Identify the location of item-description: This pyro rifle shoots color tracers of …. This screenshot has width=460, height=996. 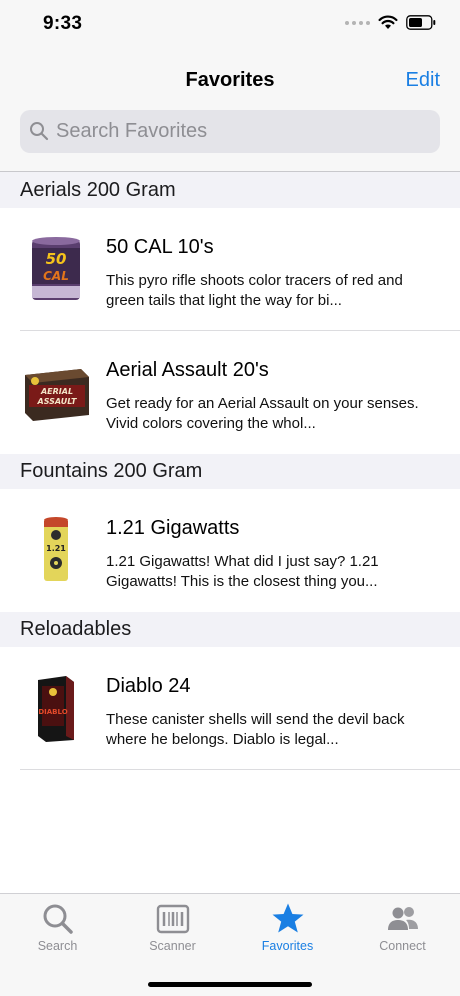
(254, 290).